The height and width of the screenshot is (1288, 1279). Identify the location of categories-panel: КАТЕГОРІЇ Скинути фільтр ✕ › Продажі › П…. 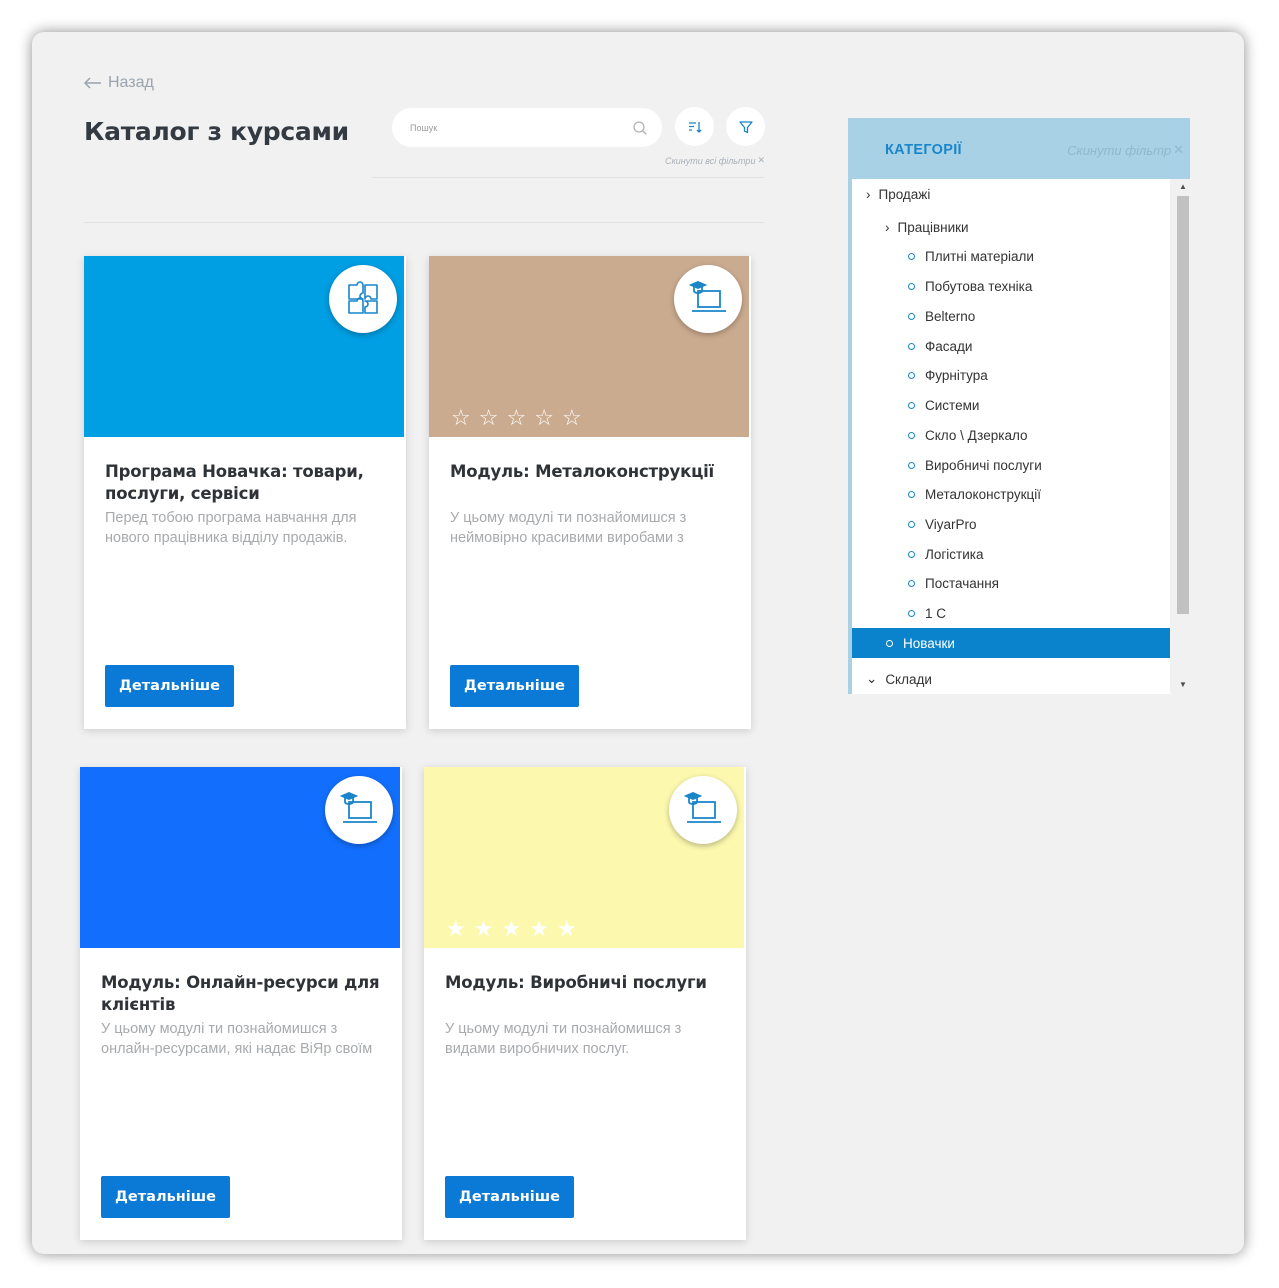
(1019, 406).